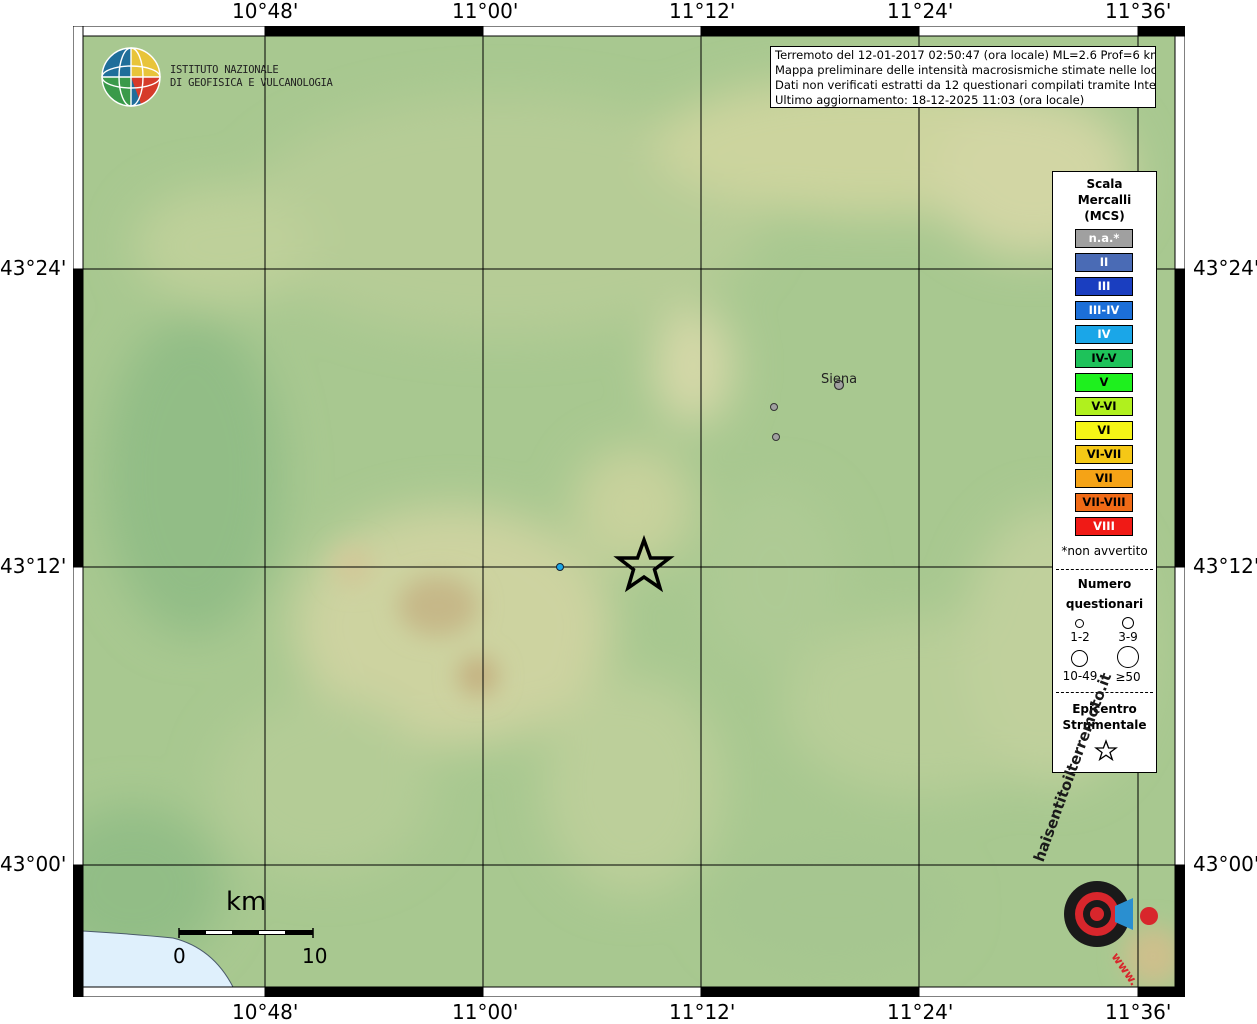  I want to click on y-label-right: 43°24', so click(1225, 268).